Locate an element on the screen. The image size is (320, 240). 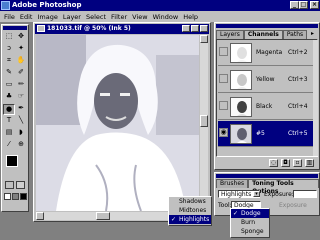
line-tool-icon: ╲ is located at coordinates (21, 121).